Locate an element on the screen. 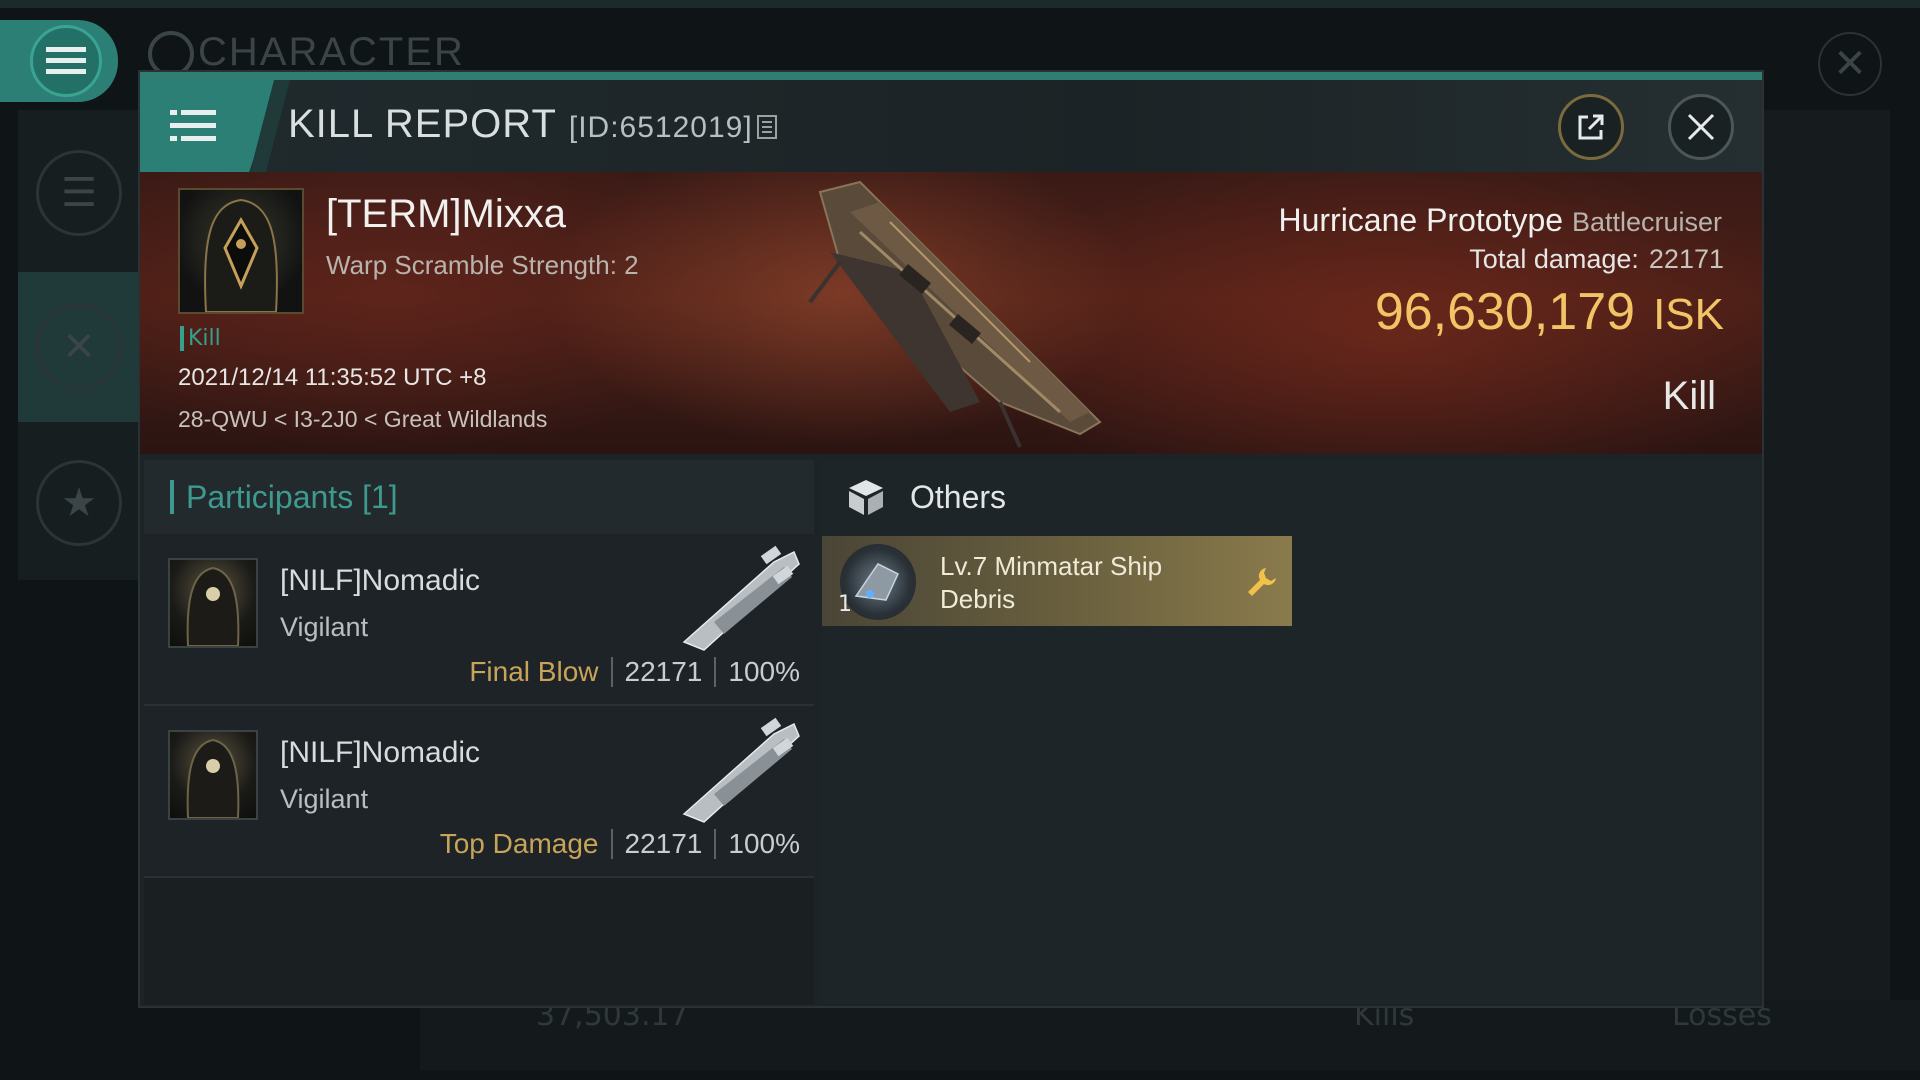  cube-icon is located at coordinates (866, 497).